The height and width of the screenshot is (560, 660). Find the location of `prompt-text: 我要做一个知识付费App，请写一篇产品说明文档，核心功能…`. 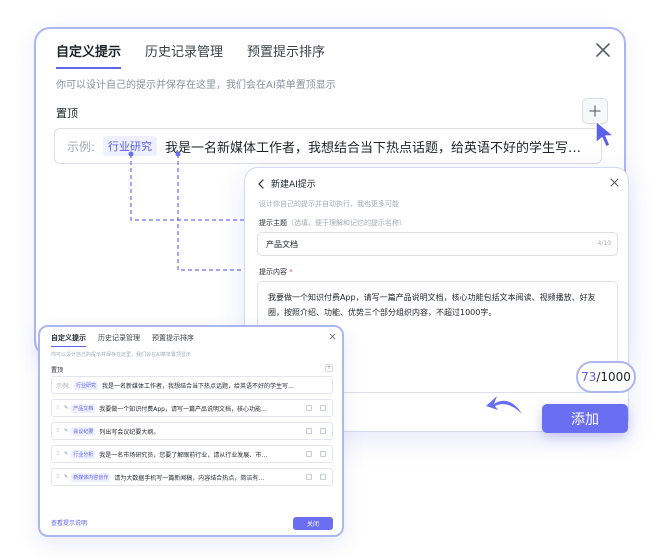

prompt-text: 我要做一个知识付费App，请写一篇产品说明文档，核心功能… is located at coordinates (183, 409).